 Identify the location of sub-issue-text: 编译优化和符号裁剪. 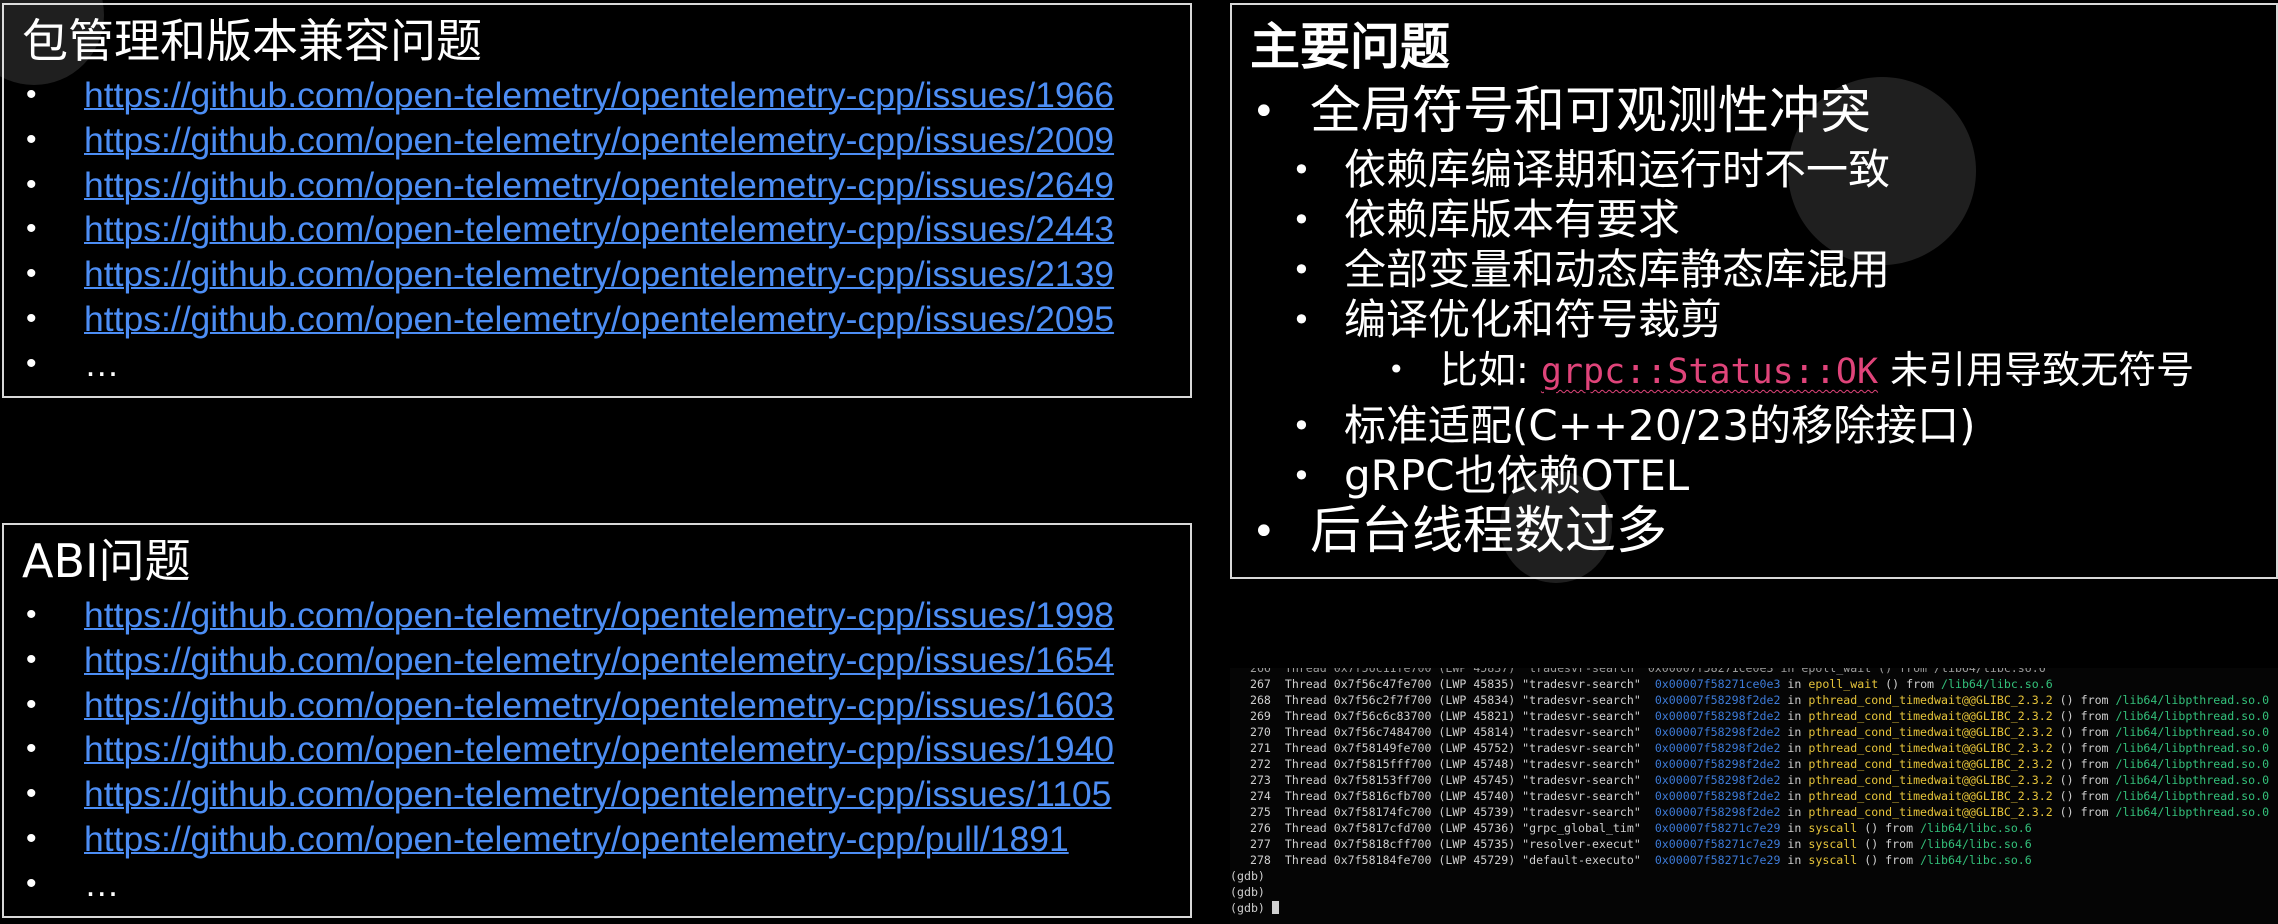
(1533, 319).